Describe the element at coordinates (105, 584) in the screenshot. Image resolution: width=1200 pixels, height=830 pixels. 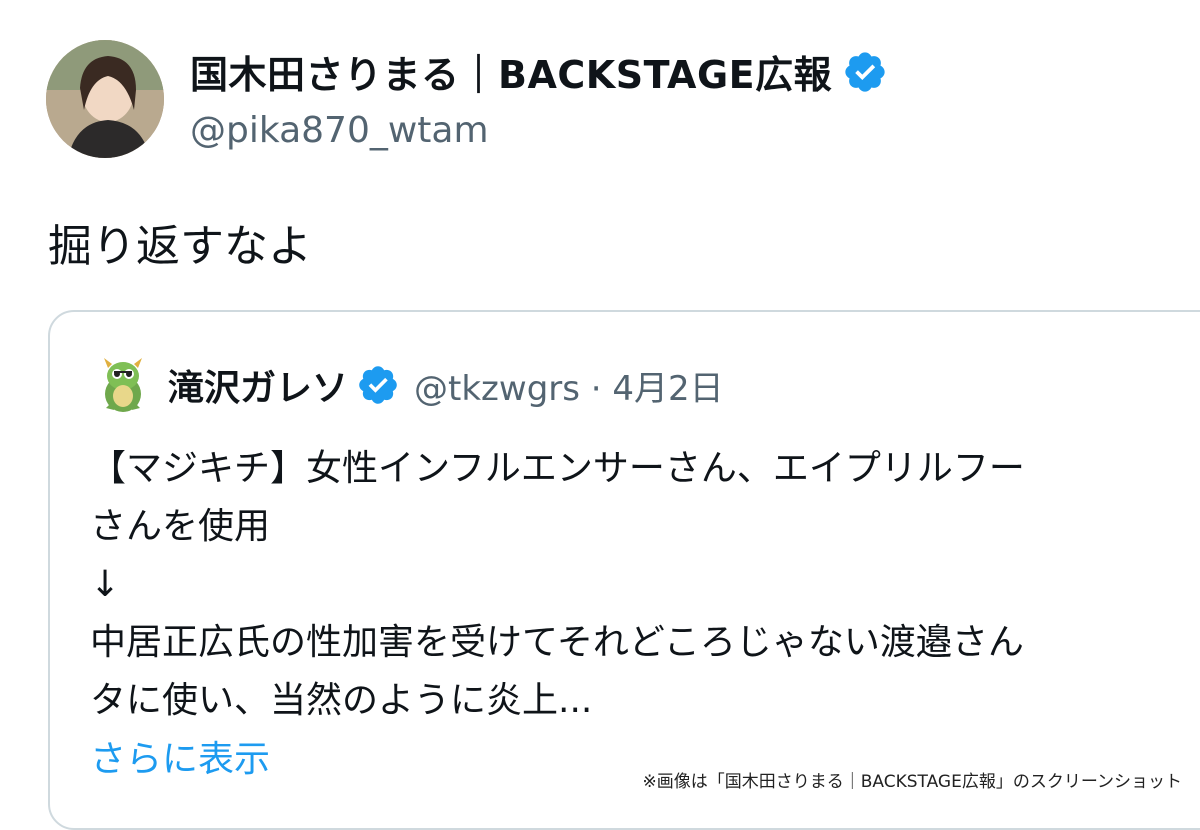
I see `quoted-body-line: ↓` at that location.